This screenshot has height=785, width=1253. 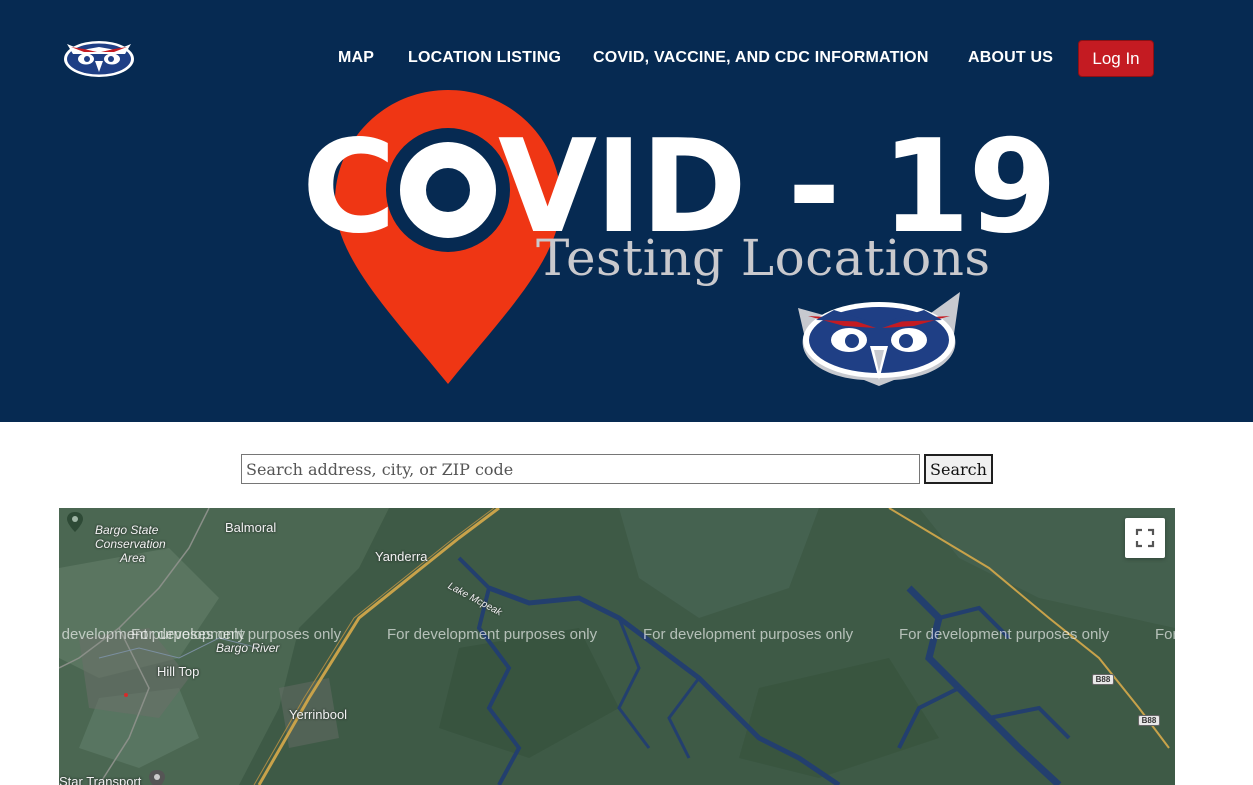 What do you see at coordinates (484, 58) in the screenshot?
I see `nav-item-location-listing: LOCATION LISTING` at bounding box center [484, 58].